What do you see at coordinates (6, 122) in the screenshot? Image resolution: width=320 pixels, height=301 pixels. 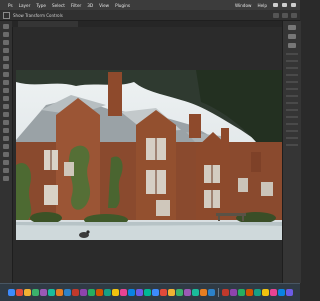 I see `blur-tool` at bounding box center [6, 122].